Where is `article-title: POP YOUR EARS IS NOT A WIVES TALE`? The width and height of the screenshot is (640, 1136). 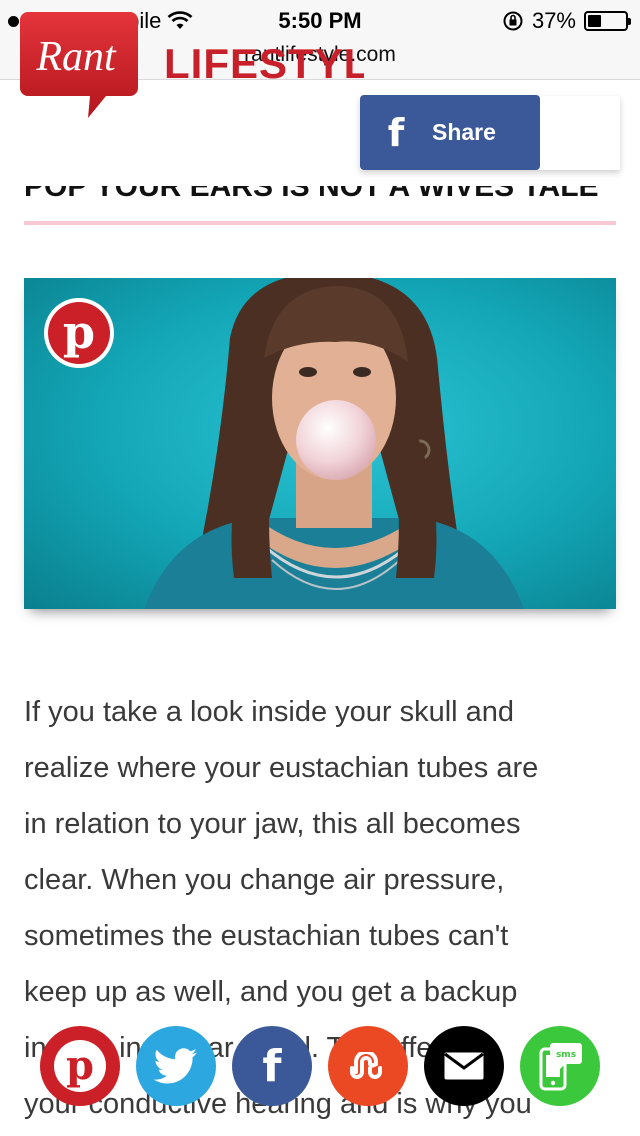 article-title: POP YOUR EARS IS NOT A WIVES TALE is located at coordinates (320, 195).